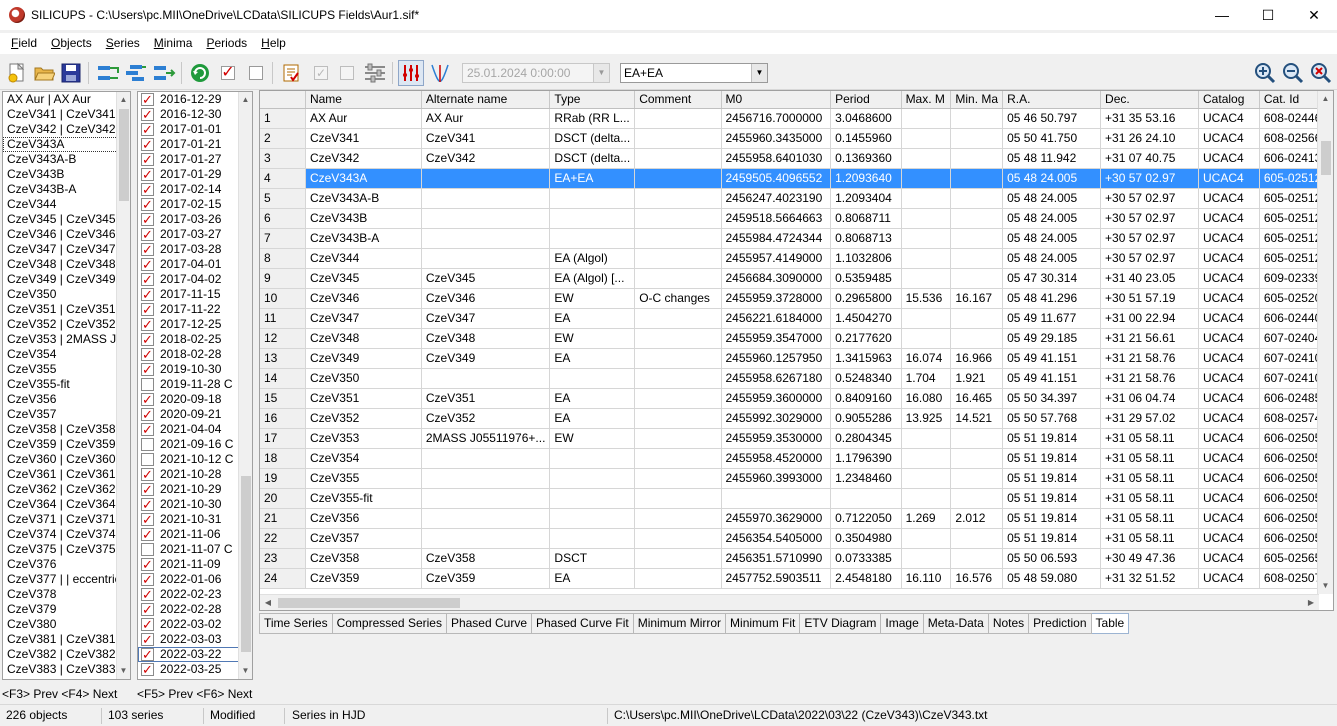 The image size is (1337, 726). What do you see at coordinates (245, 100) in the screenshot?
I see `scroll-up-icon: ▲` at bounding box center [245, 100].